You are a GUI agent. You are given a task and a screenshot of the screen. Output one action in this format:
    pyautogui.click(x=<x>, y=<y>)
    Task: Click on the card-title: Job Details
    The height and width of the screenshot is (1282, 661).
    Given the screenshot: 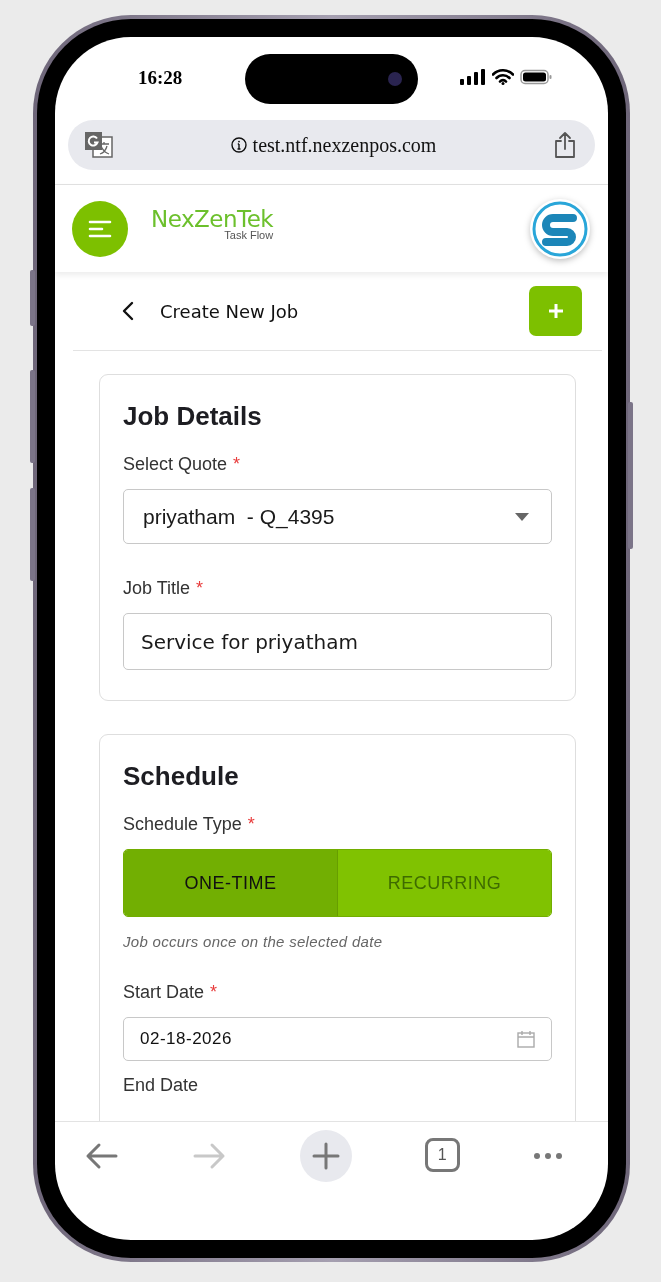 What is the action you would take?
    pyautogui.click(x=193, y=416)
    